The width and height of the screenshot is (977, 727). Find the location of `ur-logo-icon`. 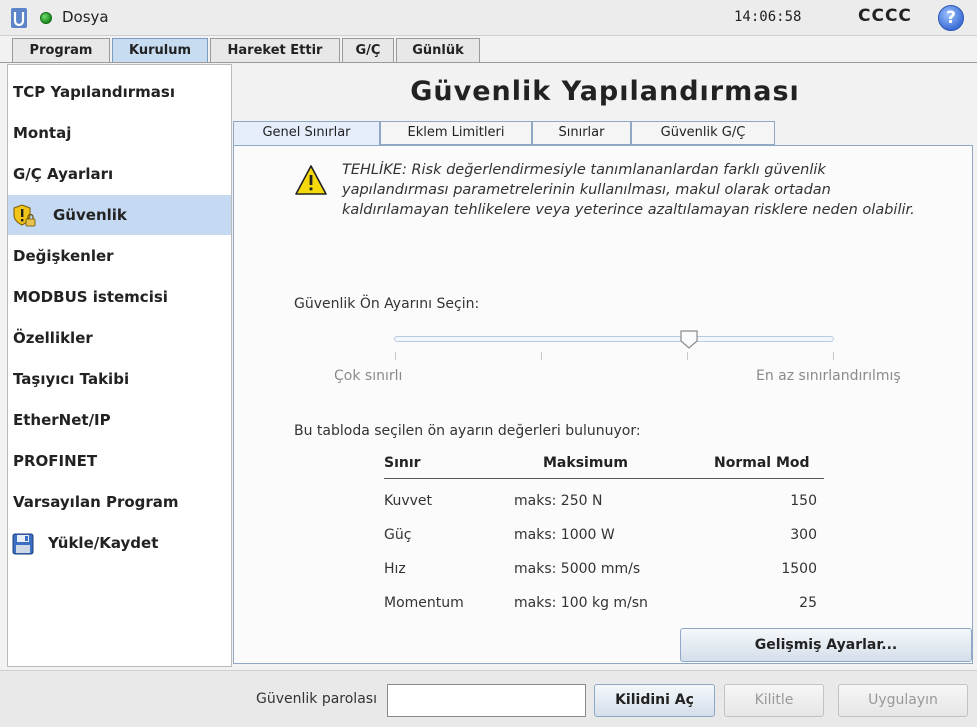

ur-logo-icon is located at coordinates (19, 18).